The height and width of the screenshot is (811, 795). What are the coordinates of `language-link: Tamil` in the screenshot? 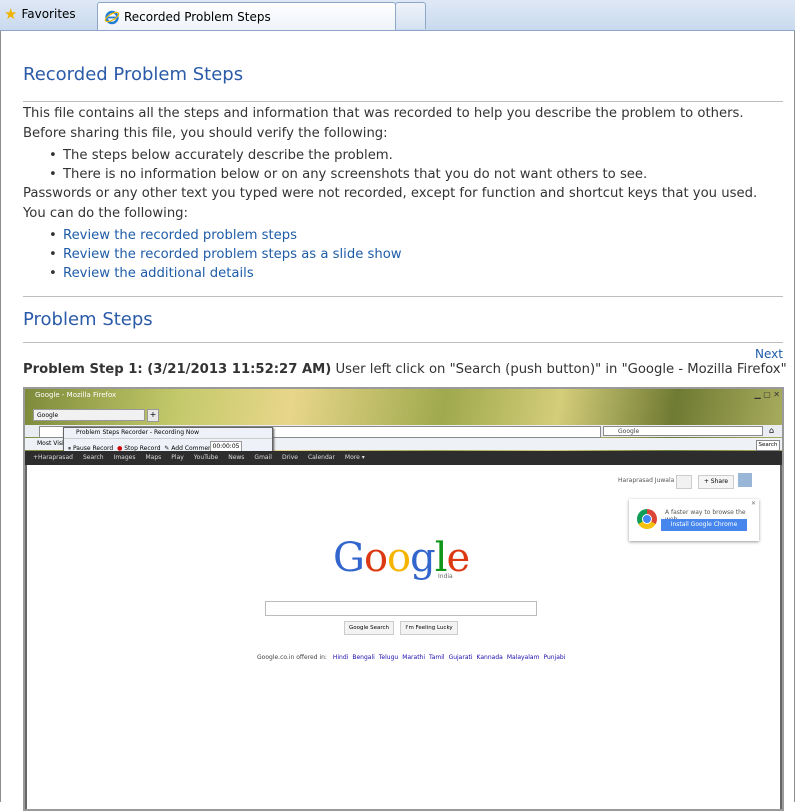 It's located at (437, 657).